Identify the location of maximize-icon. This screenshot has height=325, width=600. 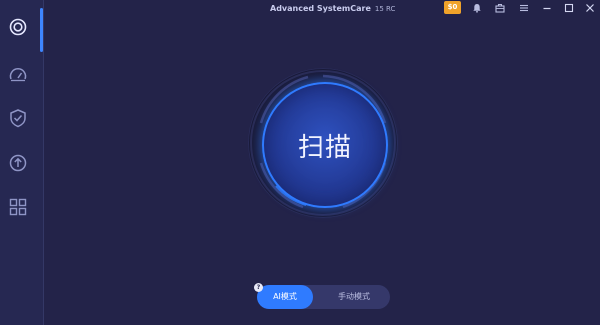
(569, 8).